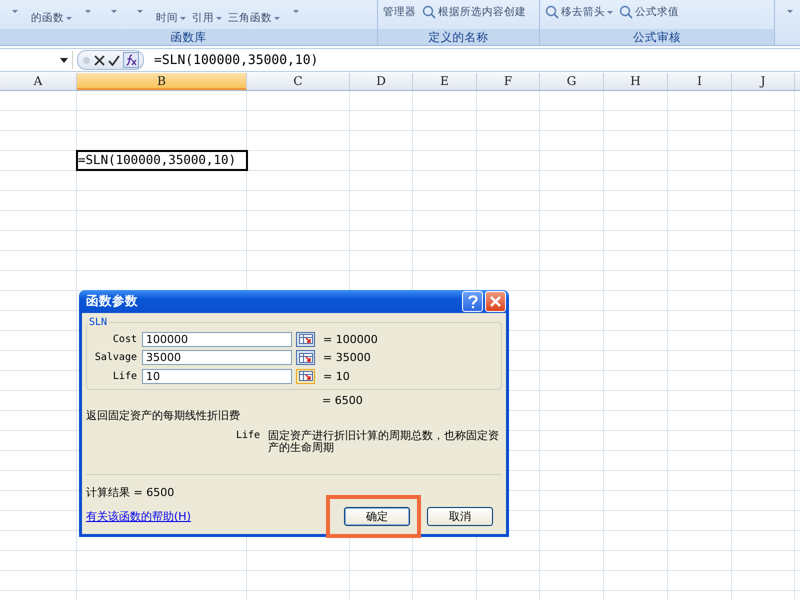  Describe the element at coordinates (131, 491) in the screenshot. I see `calculation-result: 计算结果 = 6500` at that location.